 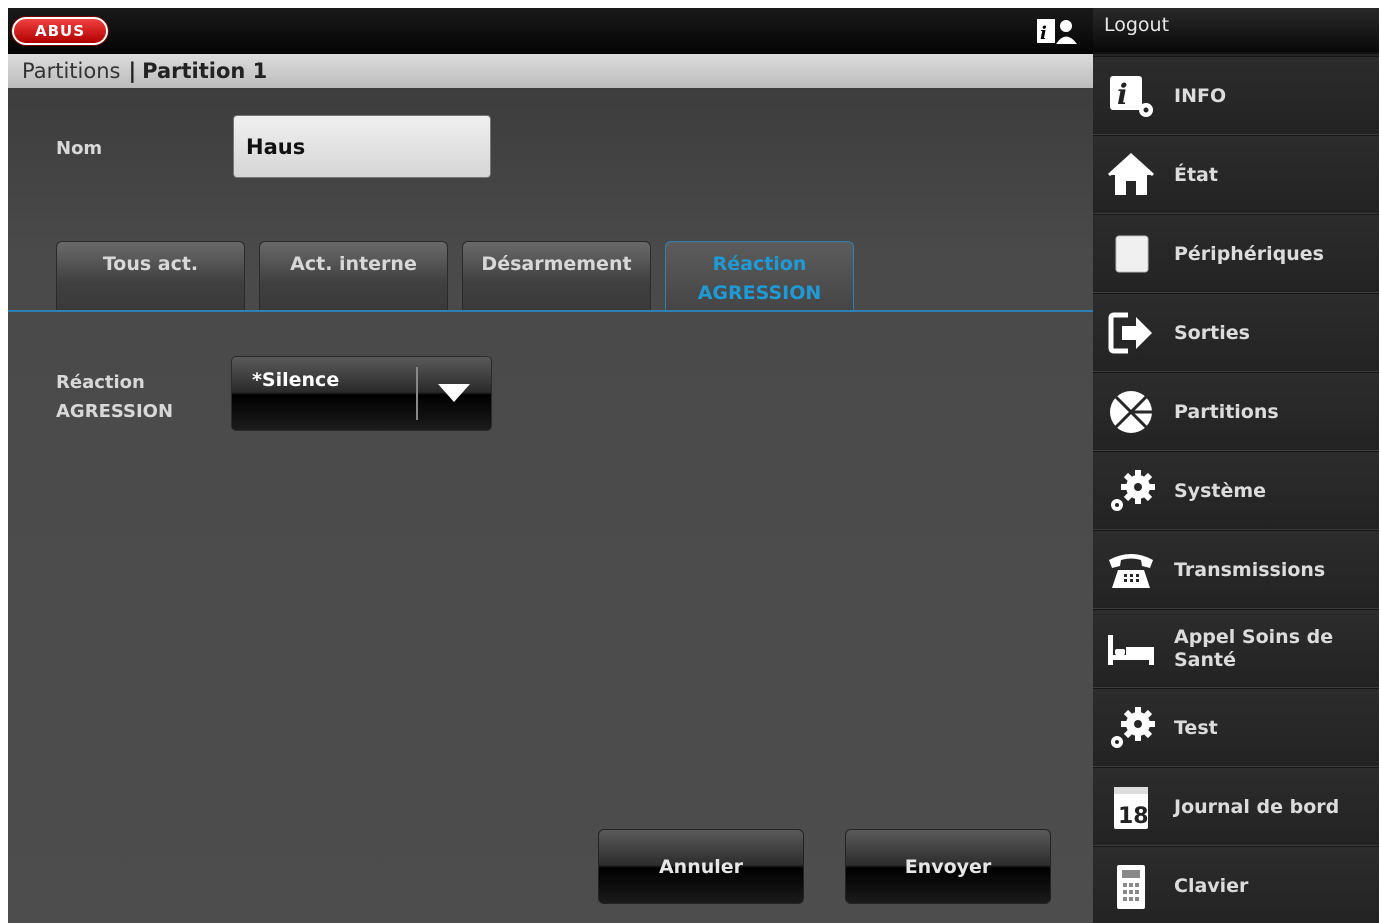 I want to click on sidebar-item-transmissions: Transmissions, so click(x=1236, y=569).